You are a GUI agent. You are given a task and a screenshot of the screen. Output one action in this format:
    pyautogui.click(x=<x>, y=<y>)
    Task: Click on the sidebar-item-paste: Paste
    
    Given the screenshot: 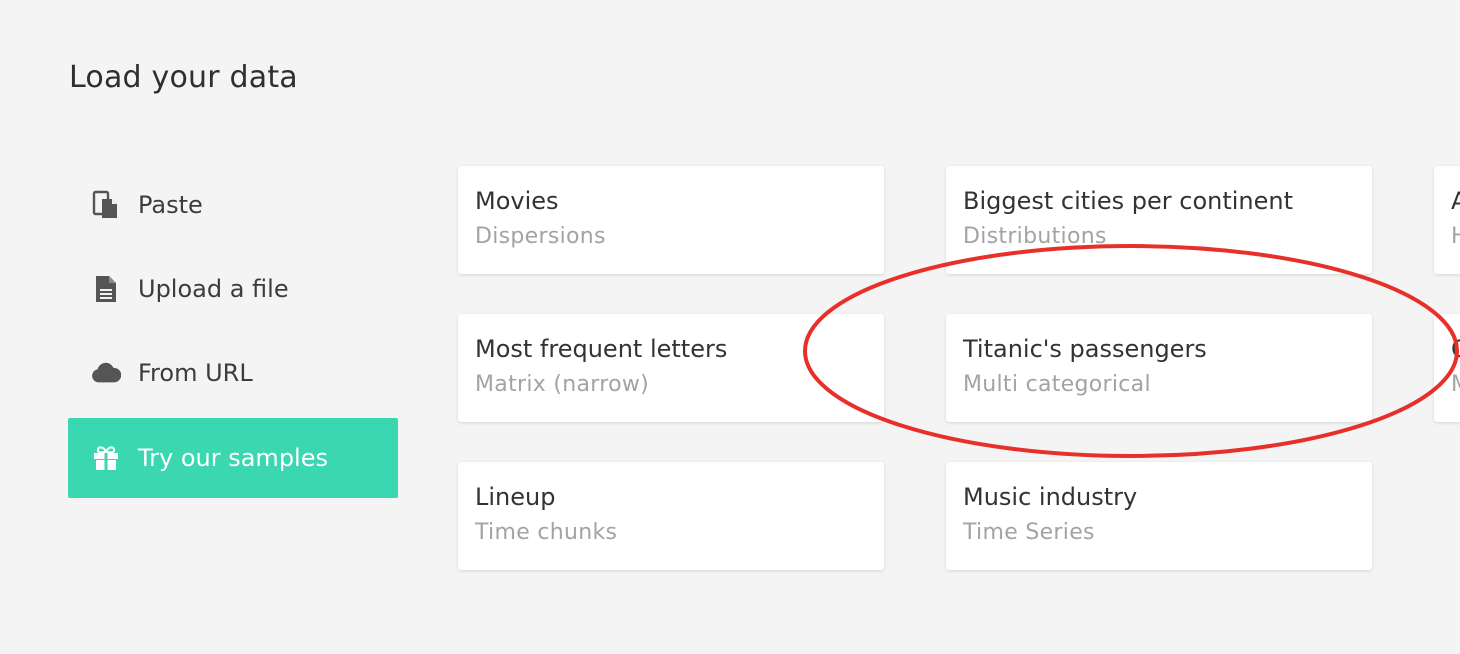 What is the action you would take?
    pyautogui.click(x=233, y=205)
    